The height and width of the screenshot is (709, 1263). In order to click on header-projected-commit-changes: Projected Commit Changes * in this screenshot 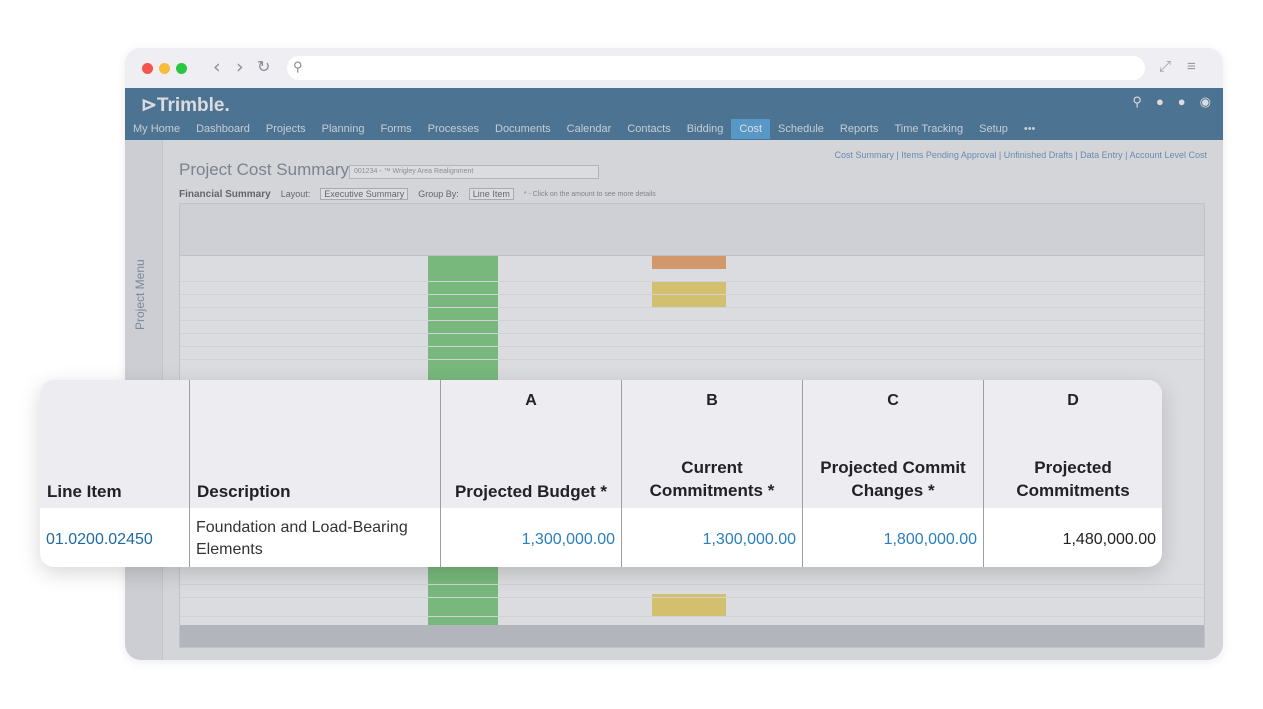, I will do `click(893, 479)`.